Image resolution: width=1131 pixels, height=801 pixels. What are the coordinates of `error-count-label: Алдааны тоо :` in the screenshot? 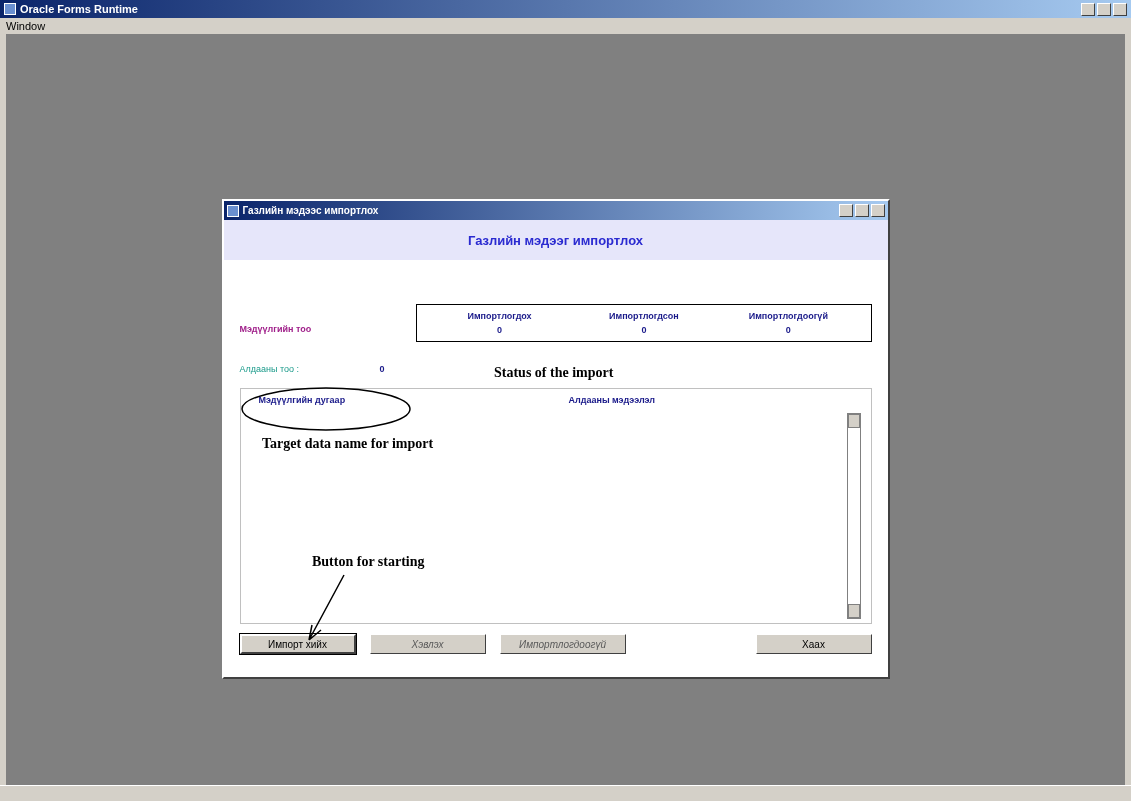 It's located at (269, 369).